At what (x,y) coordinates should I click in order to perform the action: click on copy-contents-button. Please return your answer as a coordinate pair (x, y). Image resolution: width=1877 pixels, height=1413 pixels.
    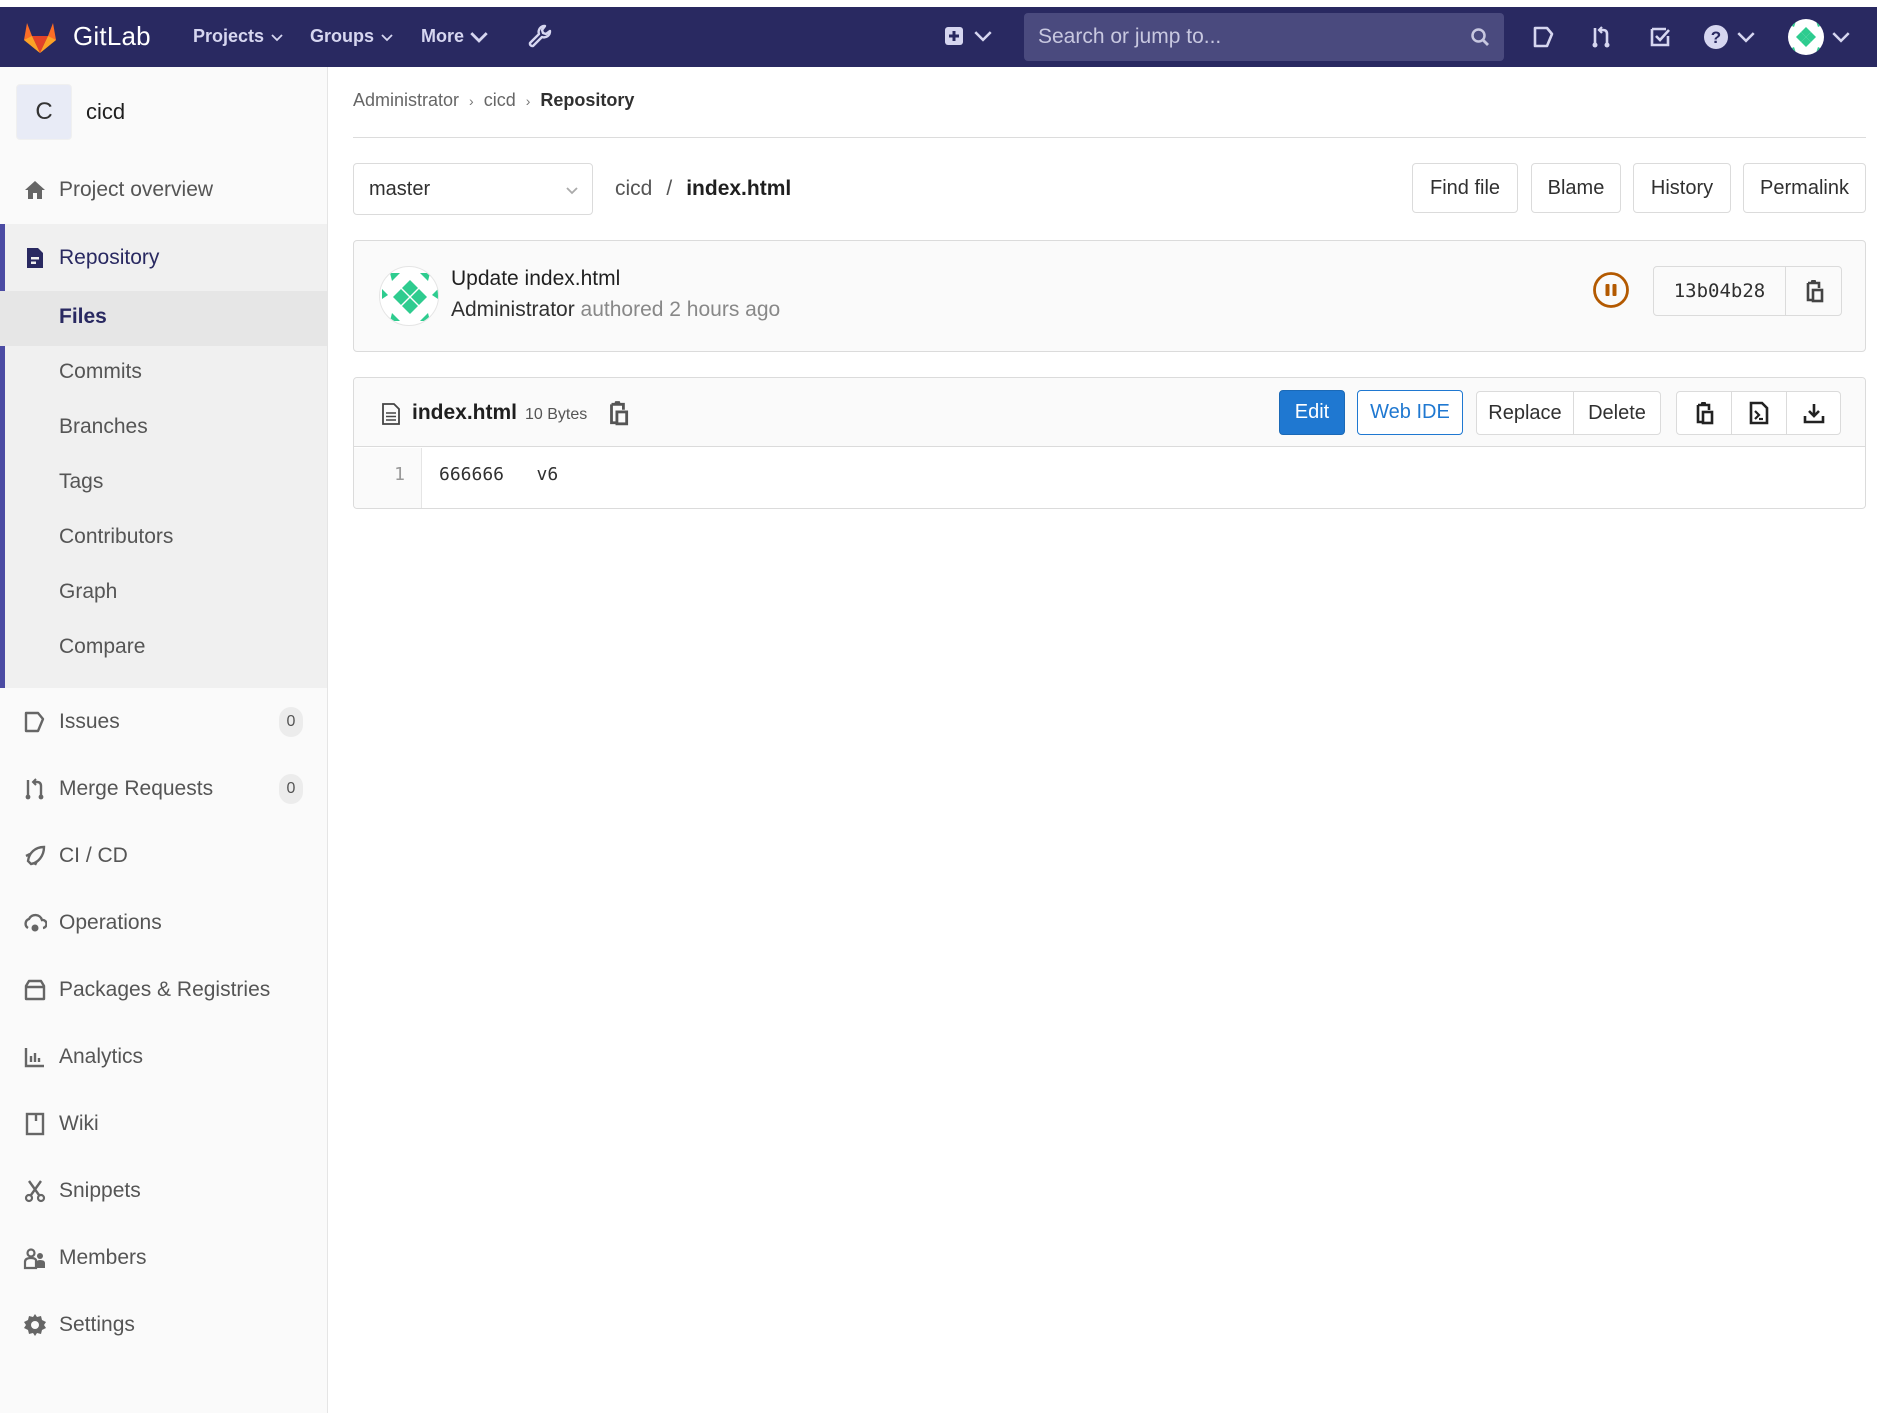
    Looking at the image, I should click on (1704, 413).